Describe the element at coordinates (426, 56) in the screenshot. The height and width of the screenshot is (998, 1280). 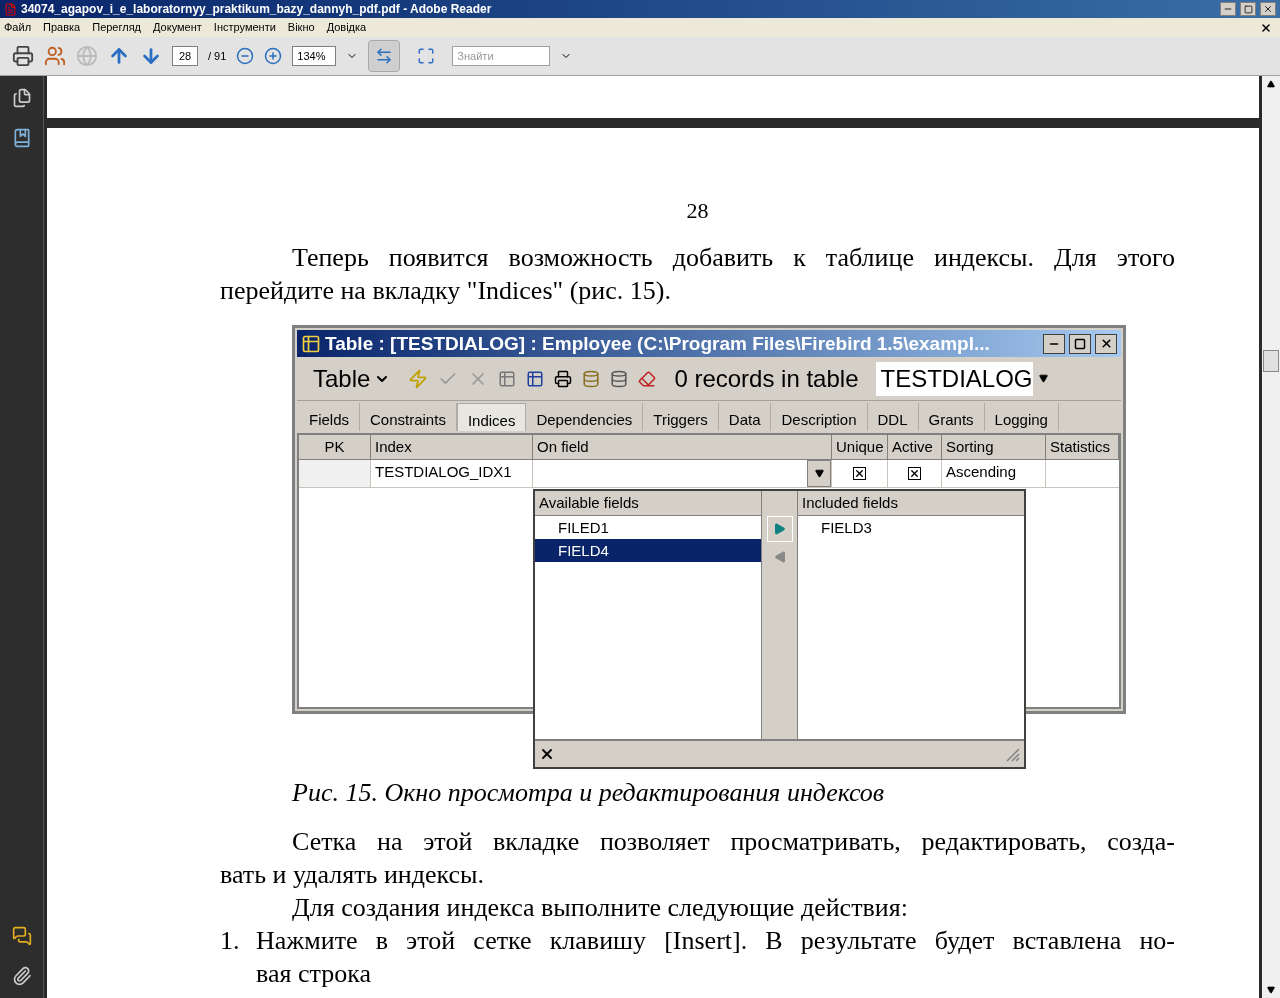
I see `fit-page-icon` at that location.